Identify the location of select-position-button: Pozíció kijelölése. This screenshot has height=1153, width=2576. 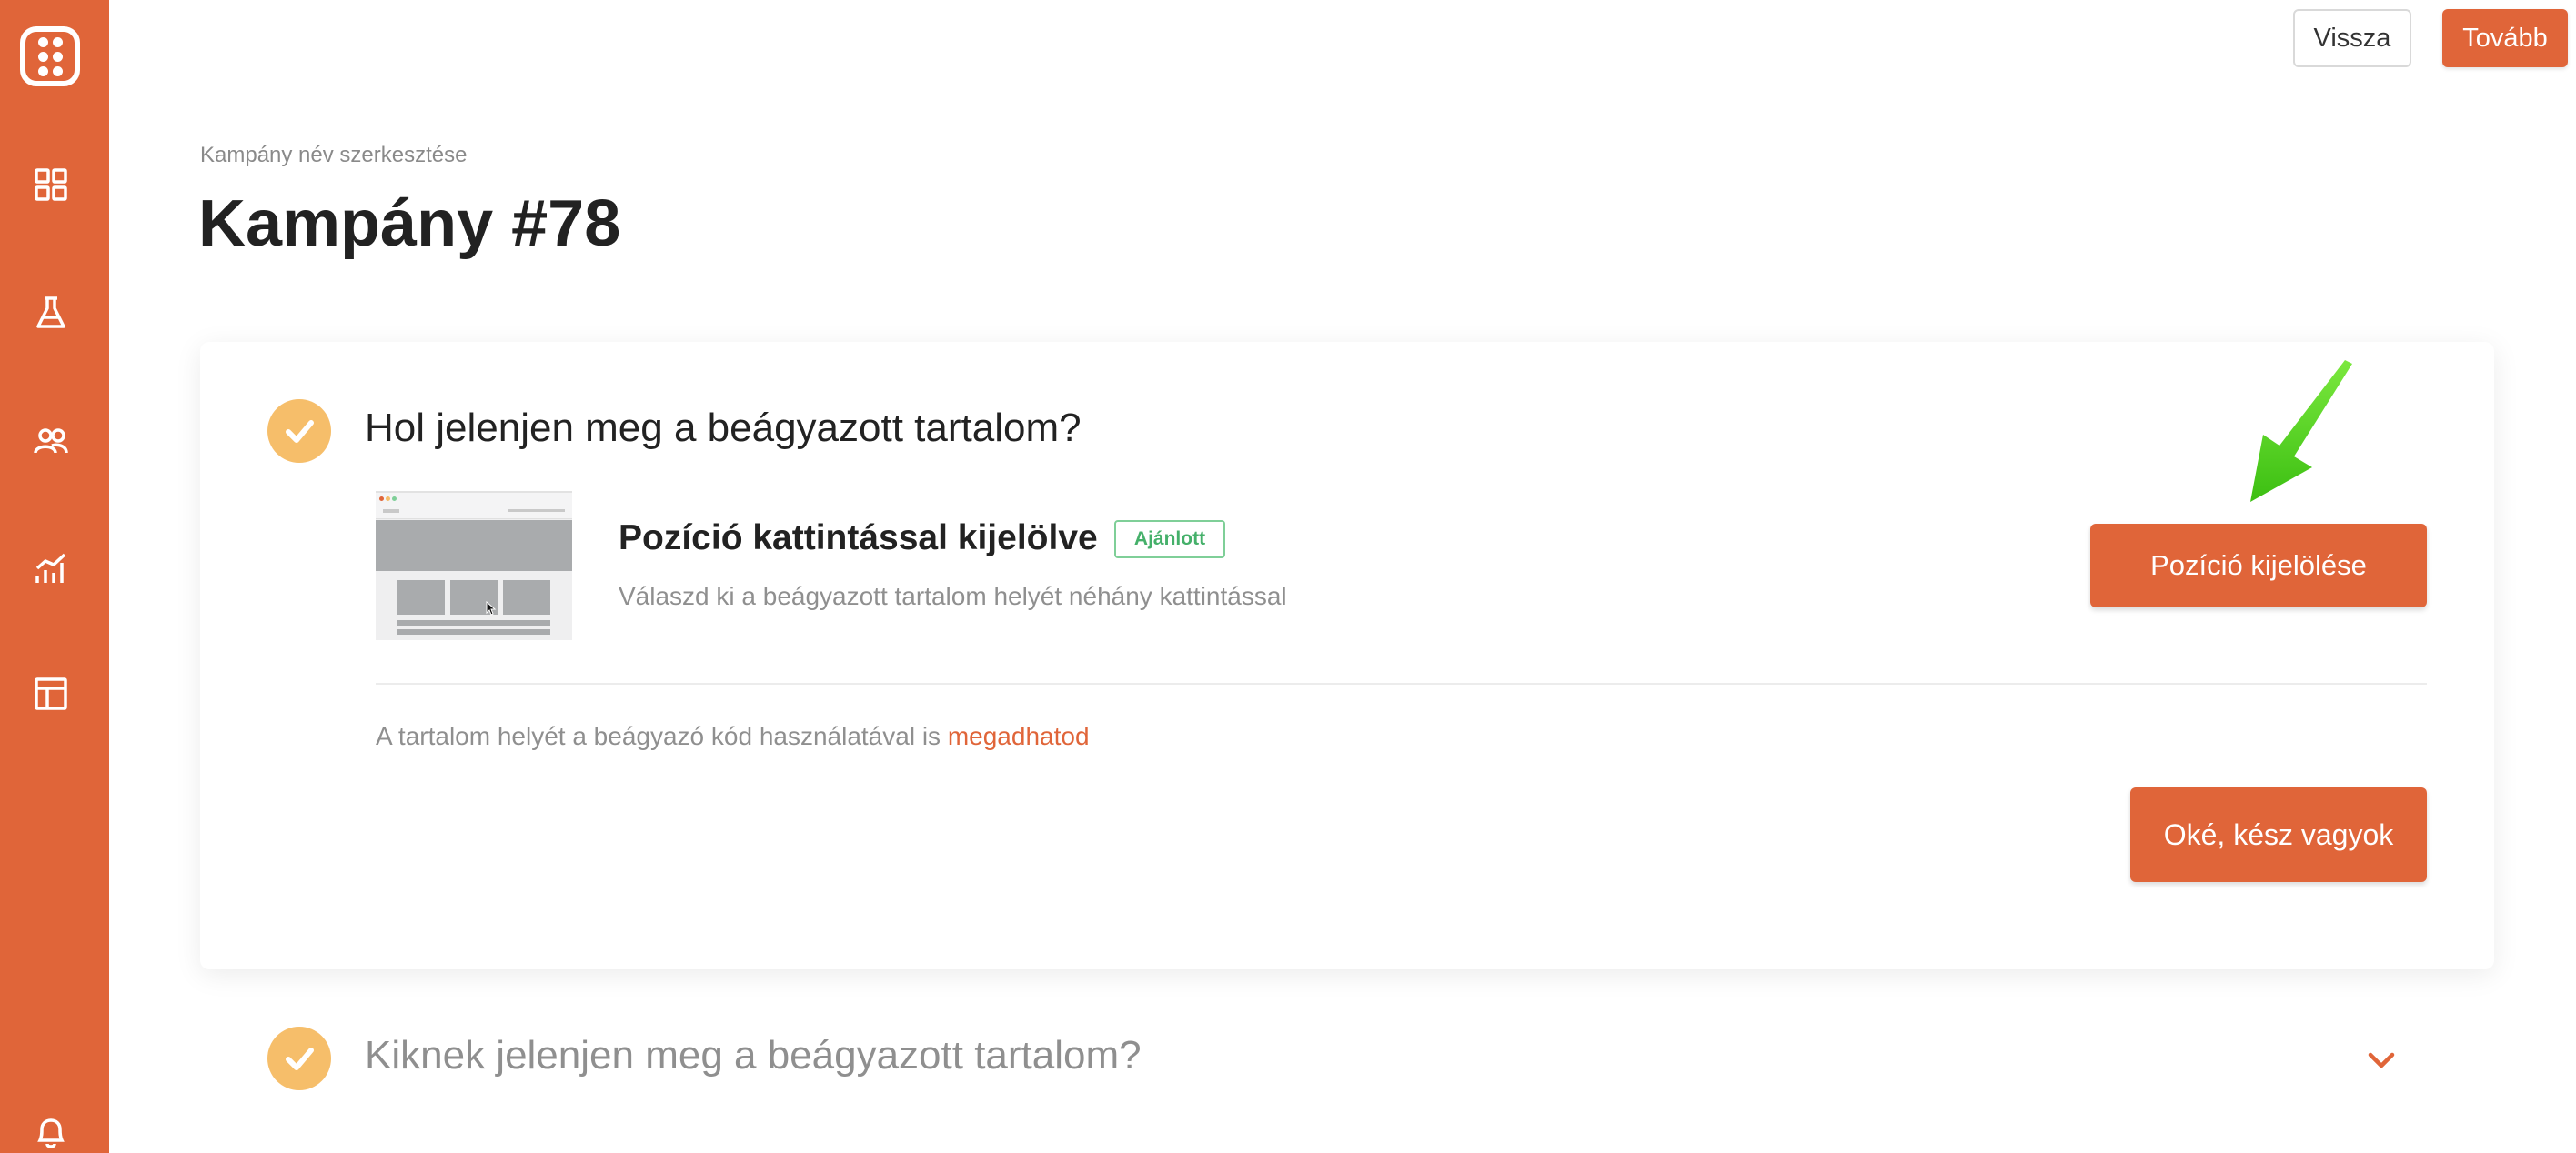
(2258, 565).